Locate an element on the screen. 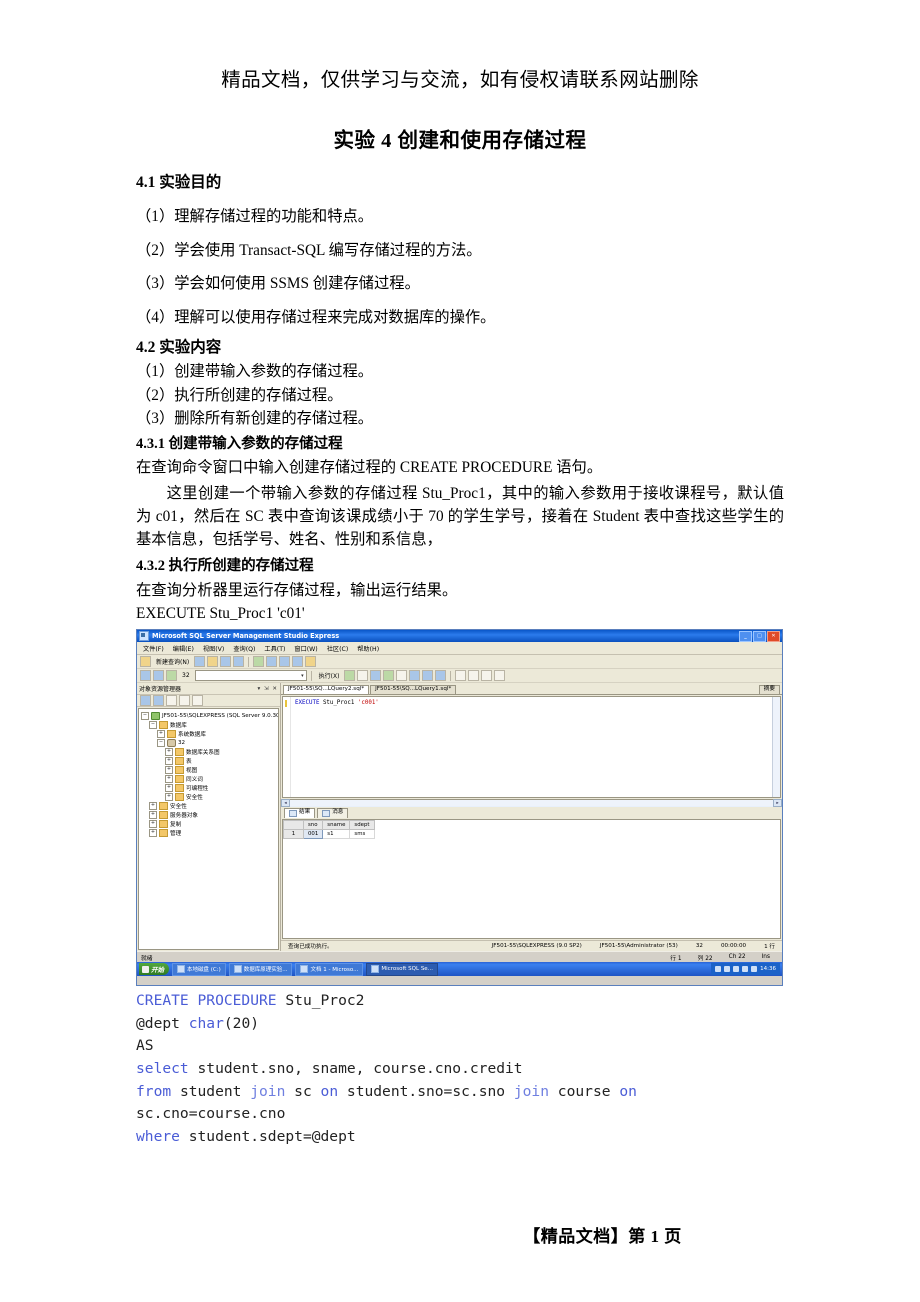  menu-item-help: 帮助(H) is located at coordinates (368, 648).